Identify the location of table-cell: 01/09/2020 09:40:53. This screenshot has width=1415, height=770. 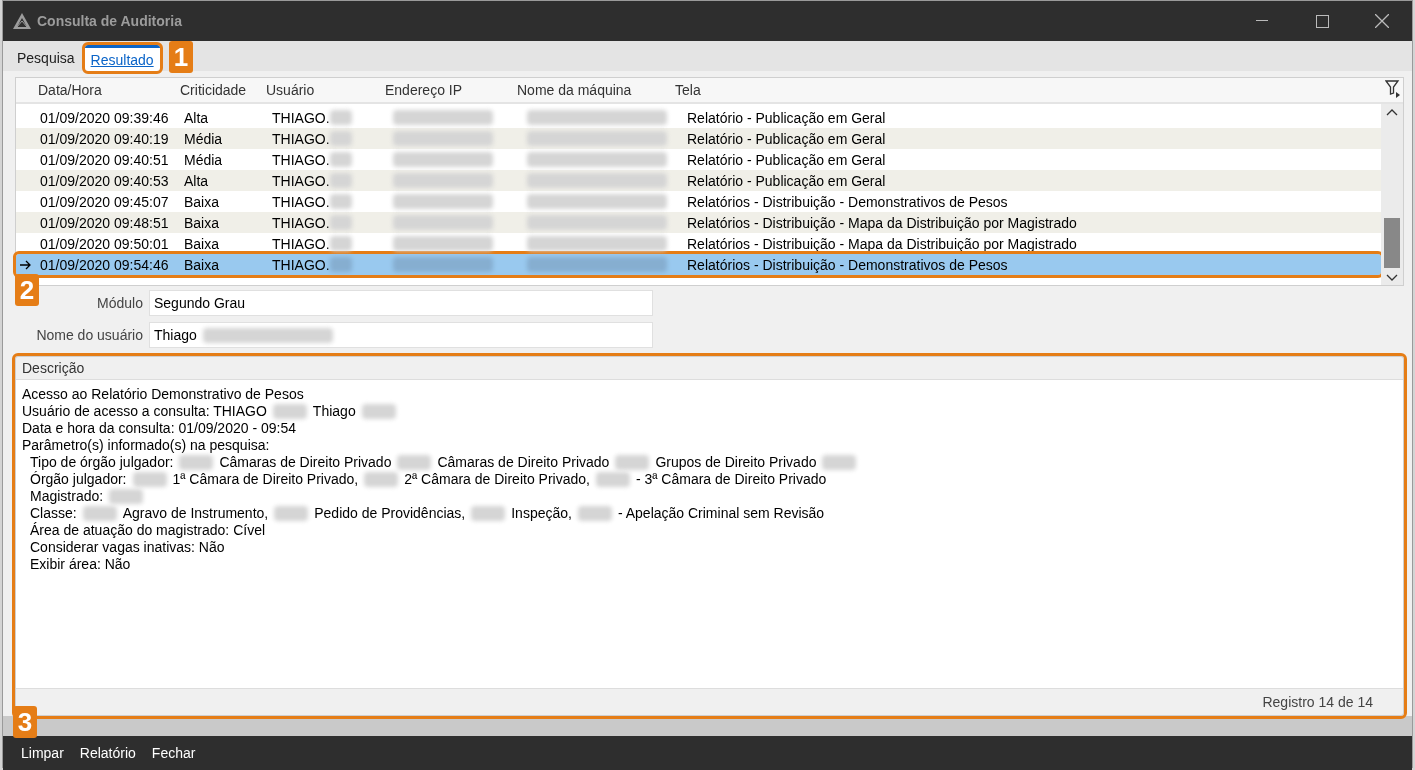
(104, 180).